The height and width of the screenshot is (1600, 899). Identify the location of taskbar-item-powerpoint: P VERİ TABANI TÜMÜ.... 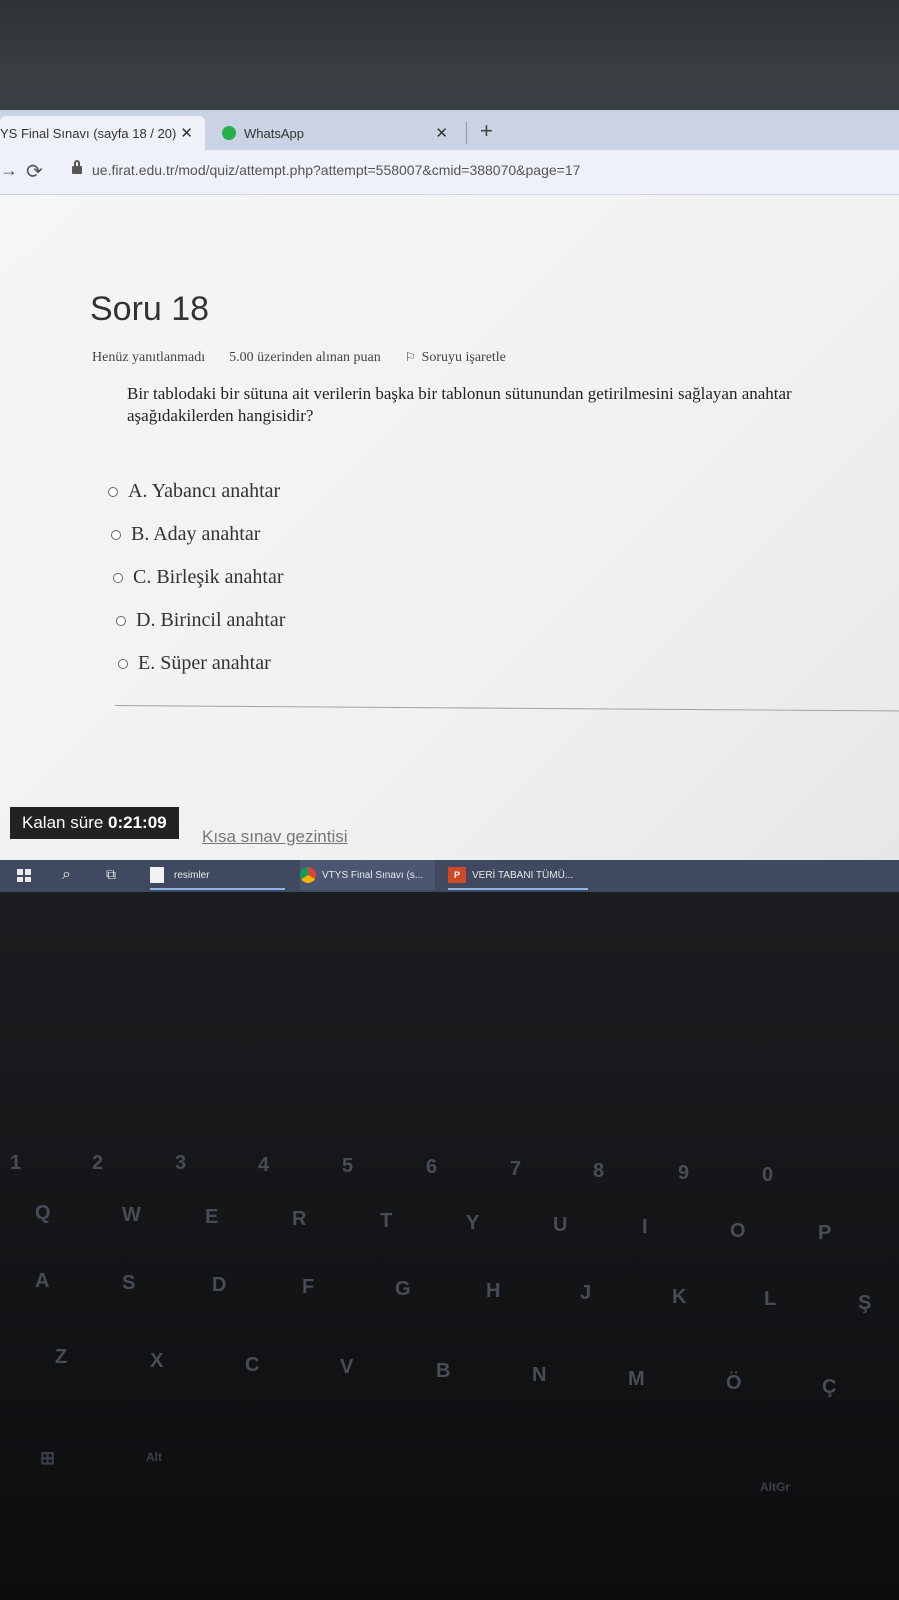
(518, 875).